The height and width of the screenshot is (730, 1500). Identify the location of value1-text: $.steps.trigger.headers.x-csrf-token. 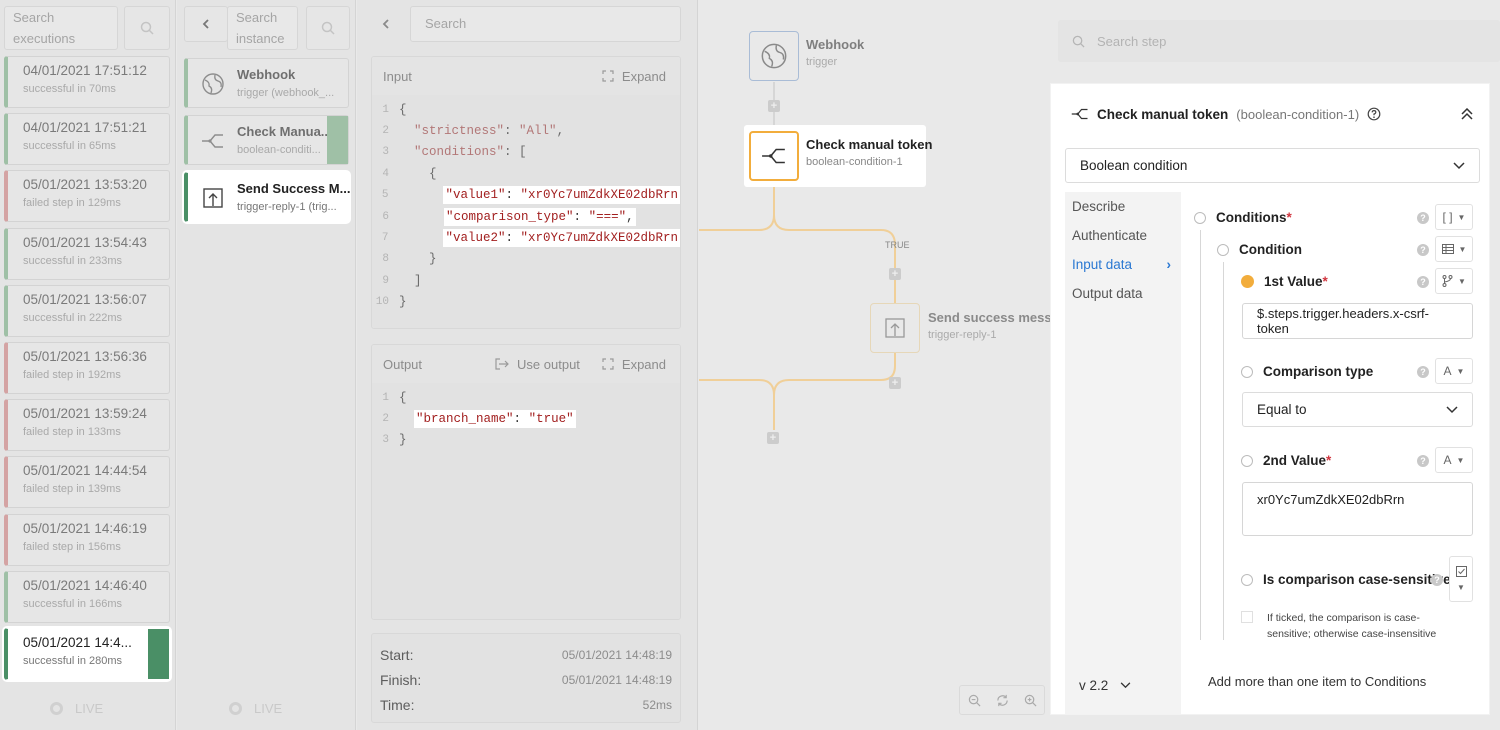
(1343, 321).